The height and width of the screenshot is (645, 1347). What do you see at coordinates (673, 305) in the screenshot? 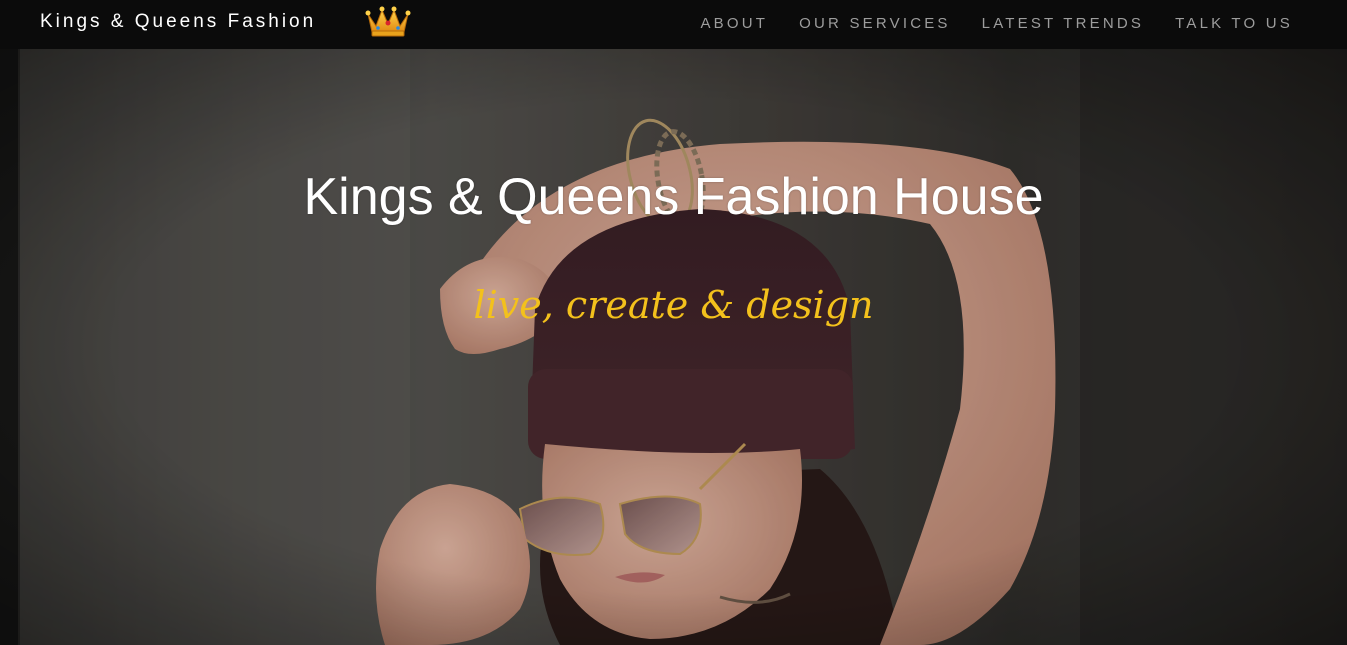
I see `hero-tagline: live, create & design` at bounding box center [673, 305].